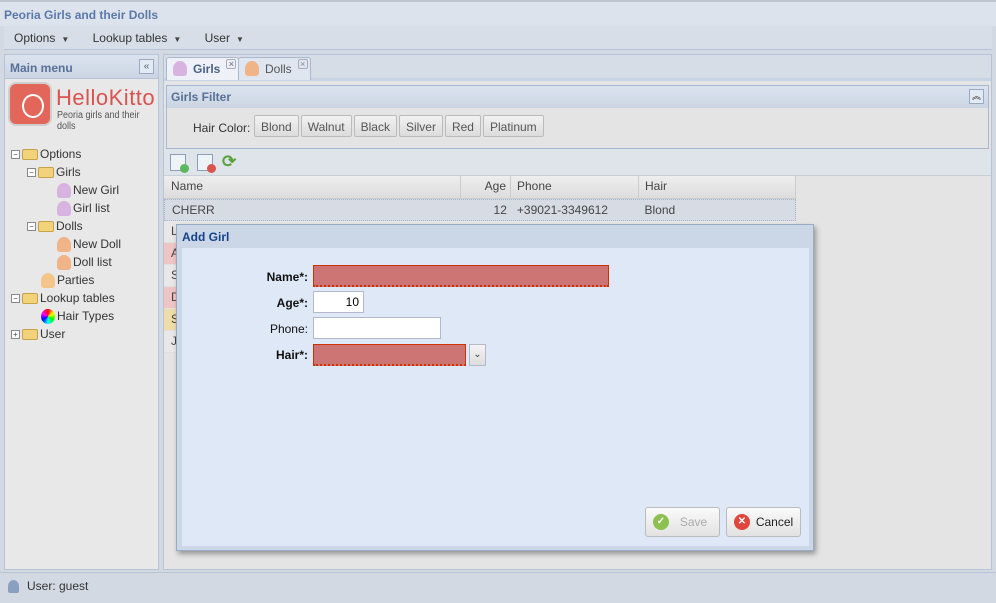  I want to click on menu-bar: Options ▼ Lookup tables ▼ User ▼, so click(498, 38).